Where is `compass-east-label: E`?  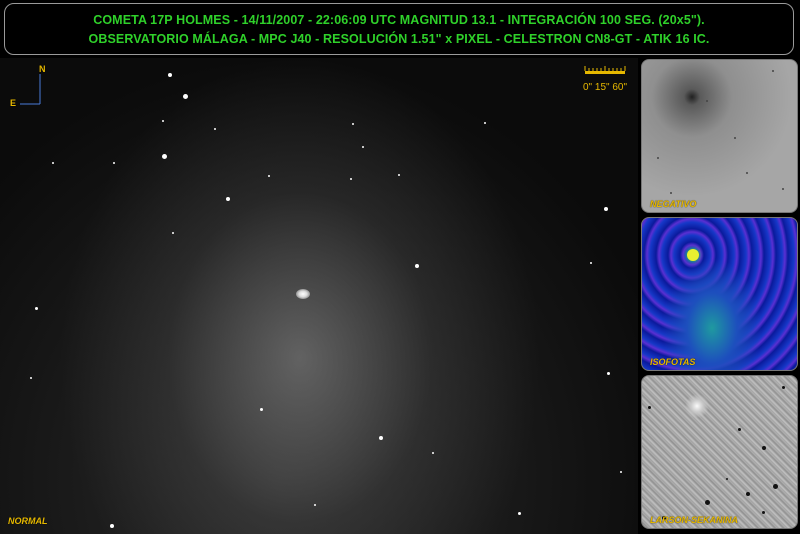 compass-east-label: E is located at coordinates (13, 103).